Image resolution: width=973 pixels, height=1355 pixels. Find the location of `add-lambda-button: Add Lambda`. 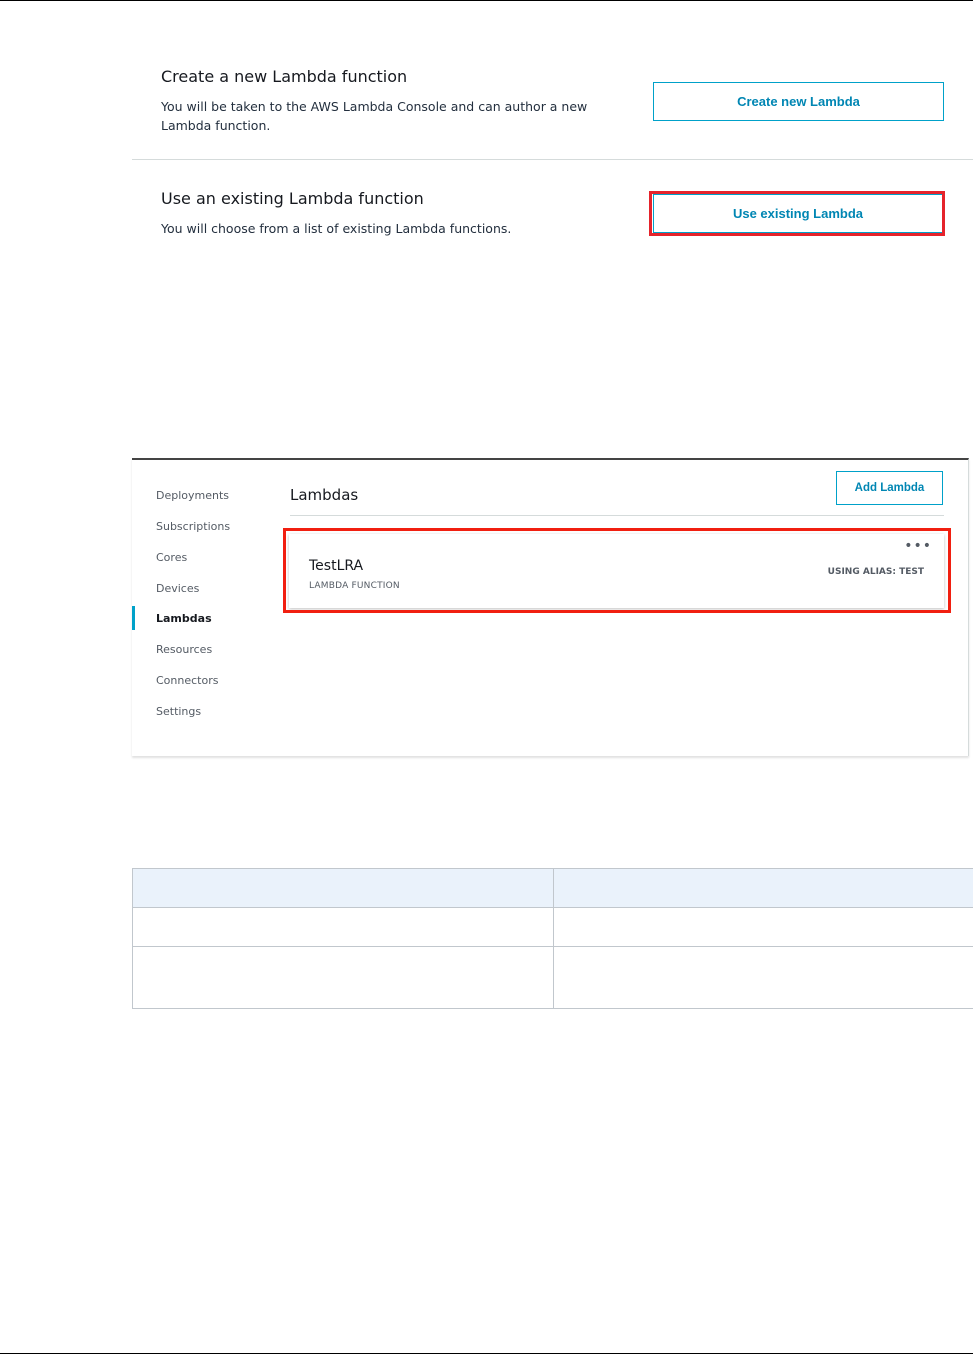

add-lambda-button: Add Lambda is located at coordinates (889, 488).